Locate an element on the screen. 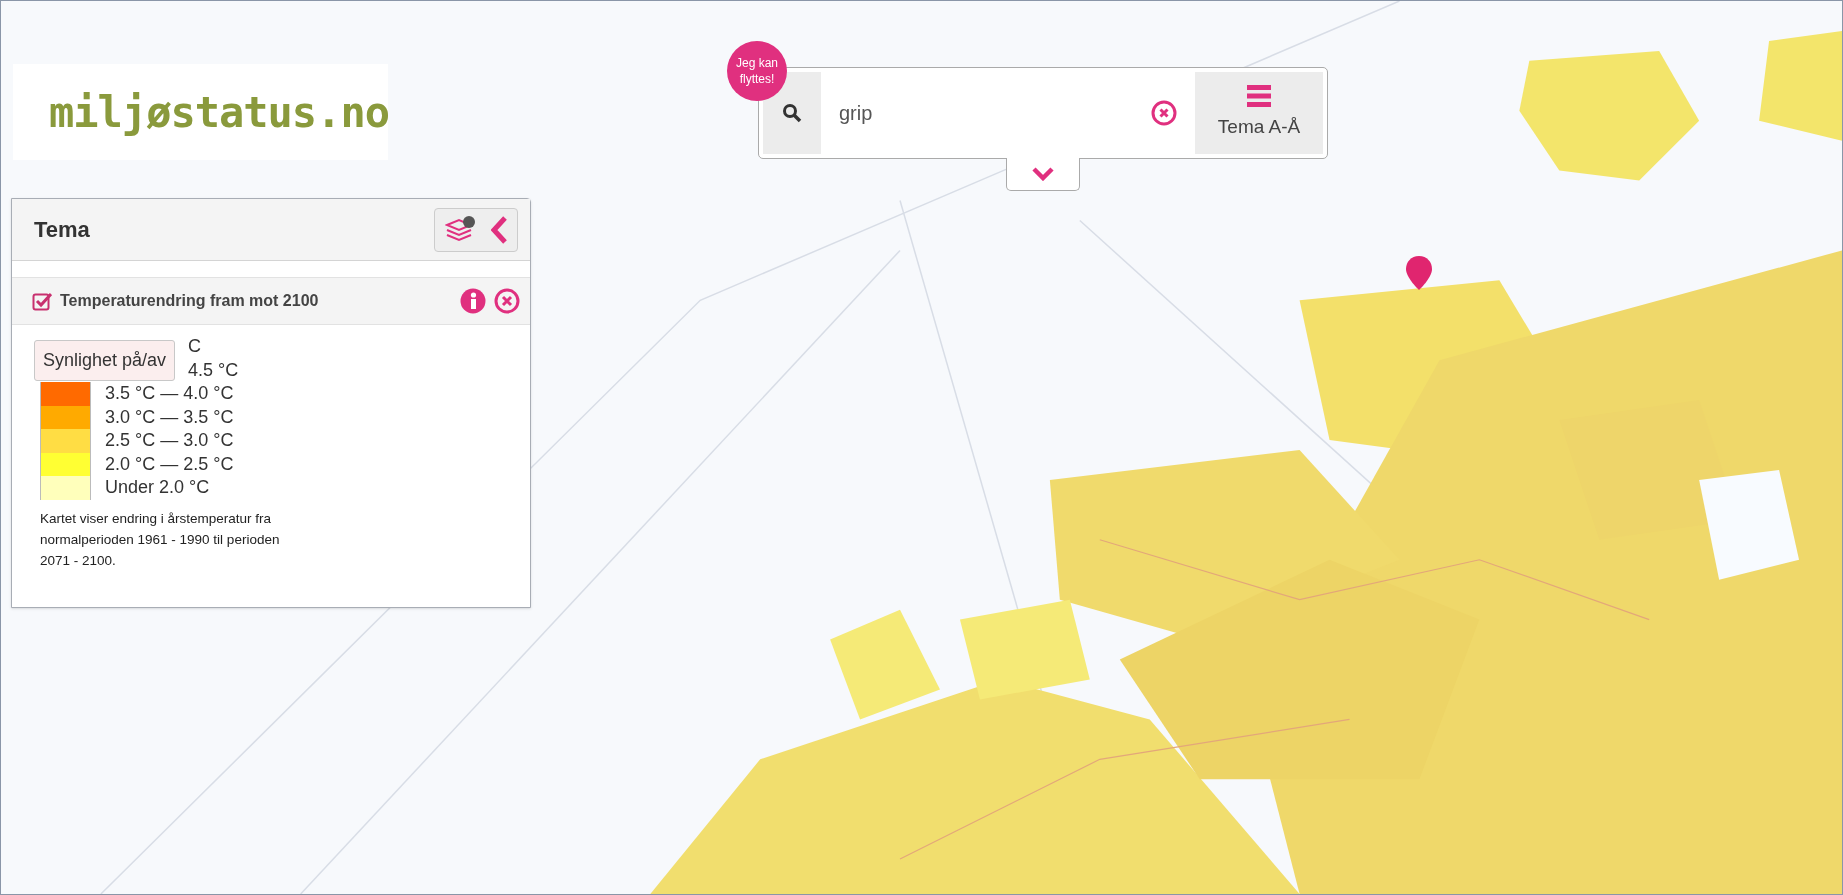  visibility-checkbox is located at coordinates (42, 301).